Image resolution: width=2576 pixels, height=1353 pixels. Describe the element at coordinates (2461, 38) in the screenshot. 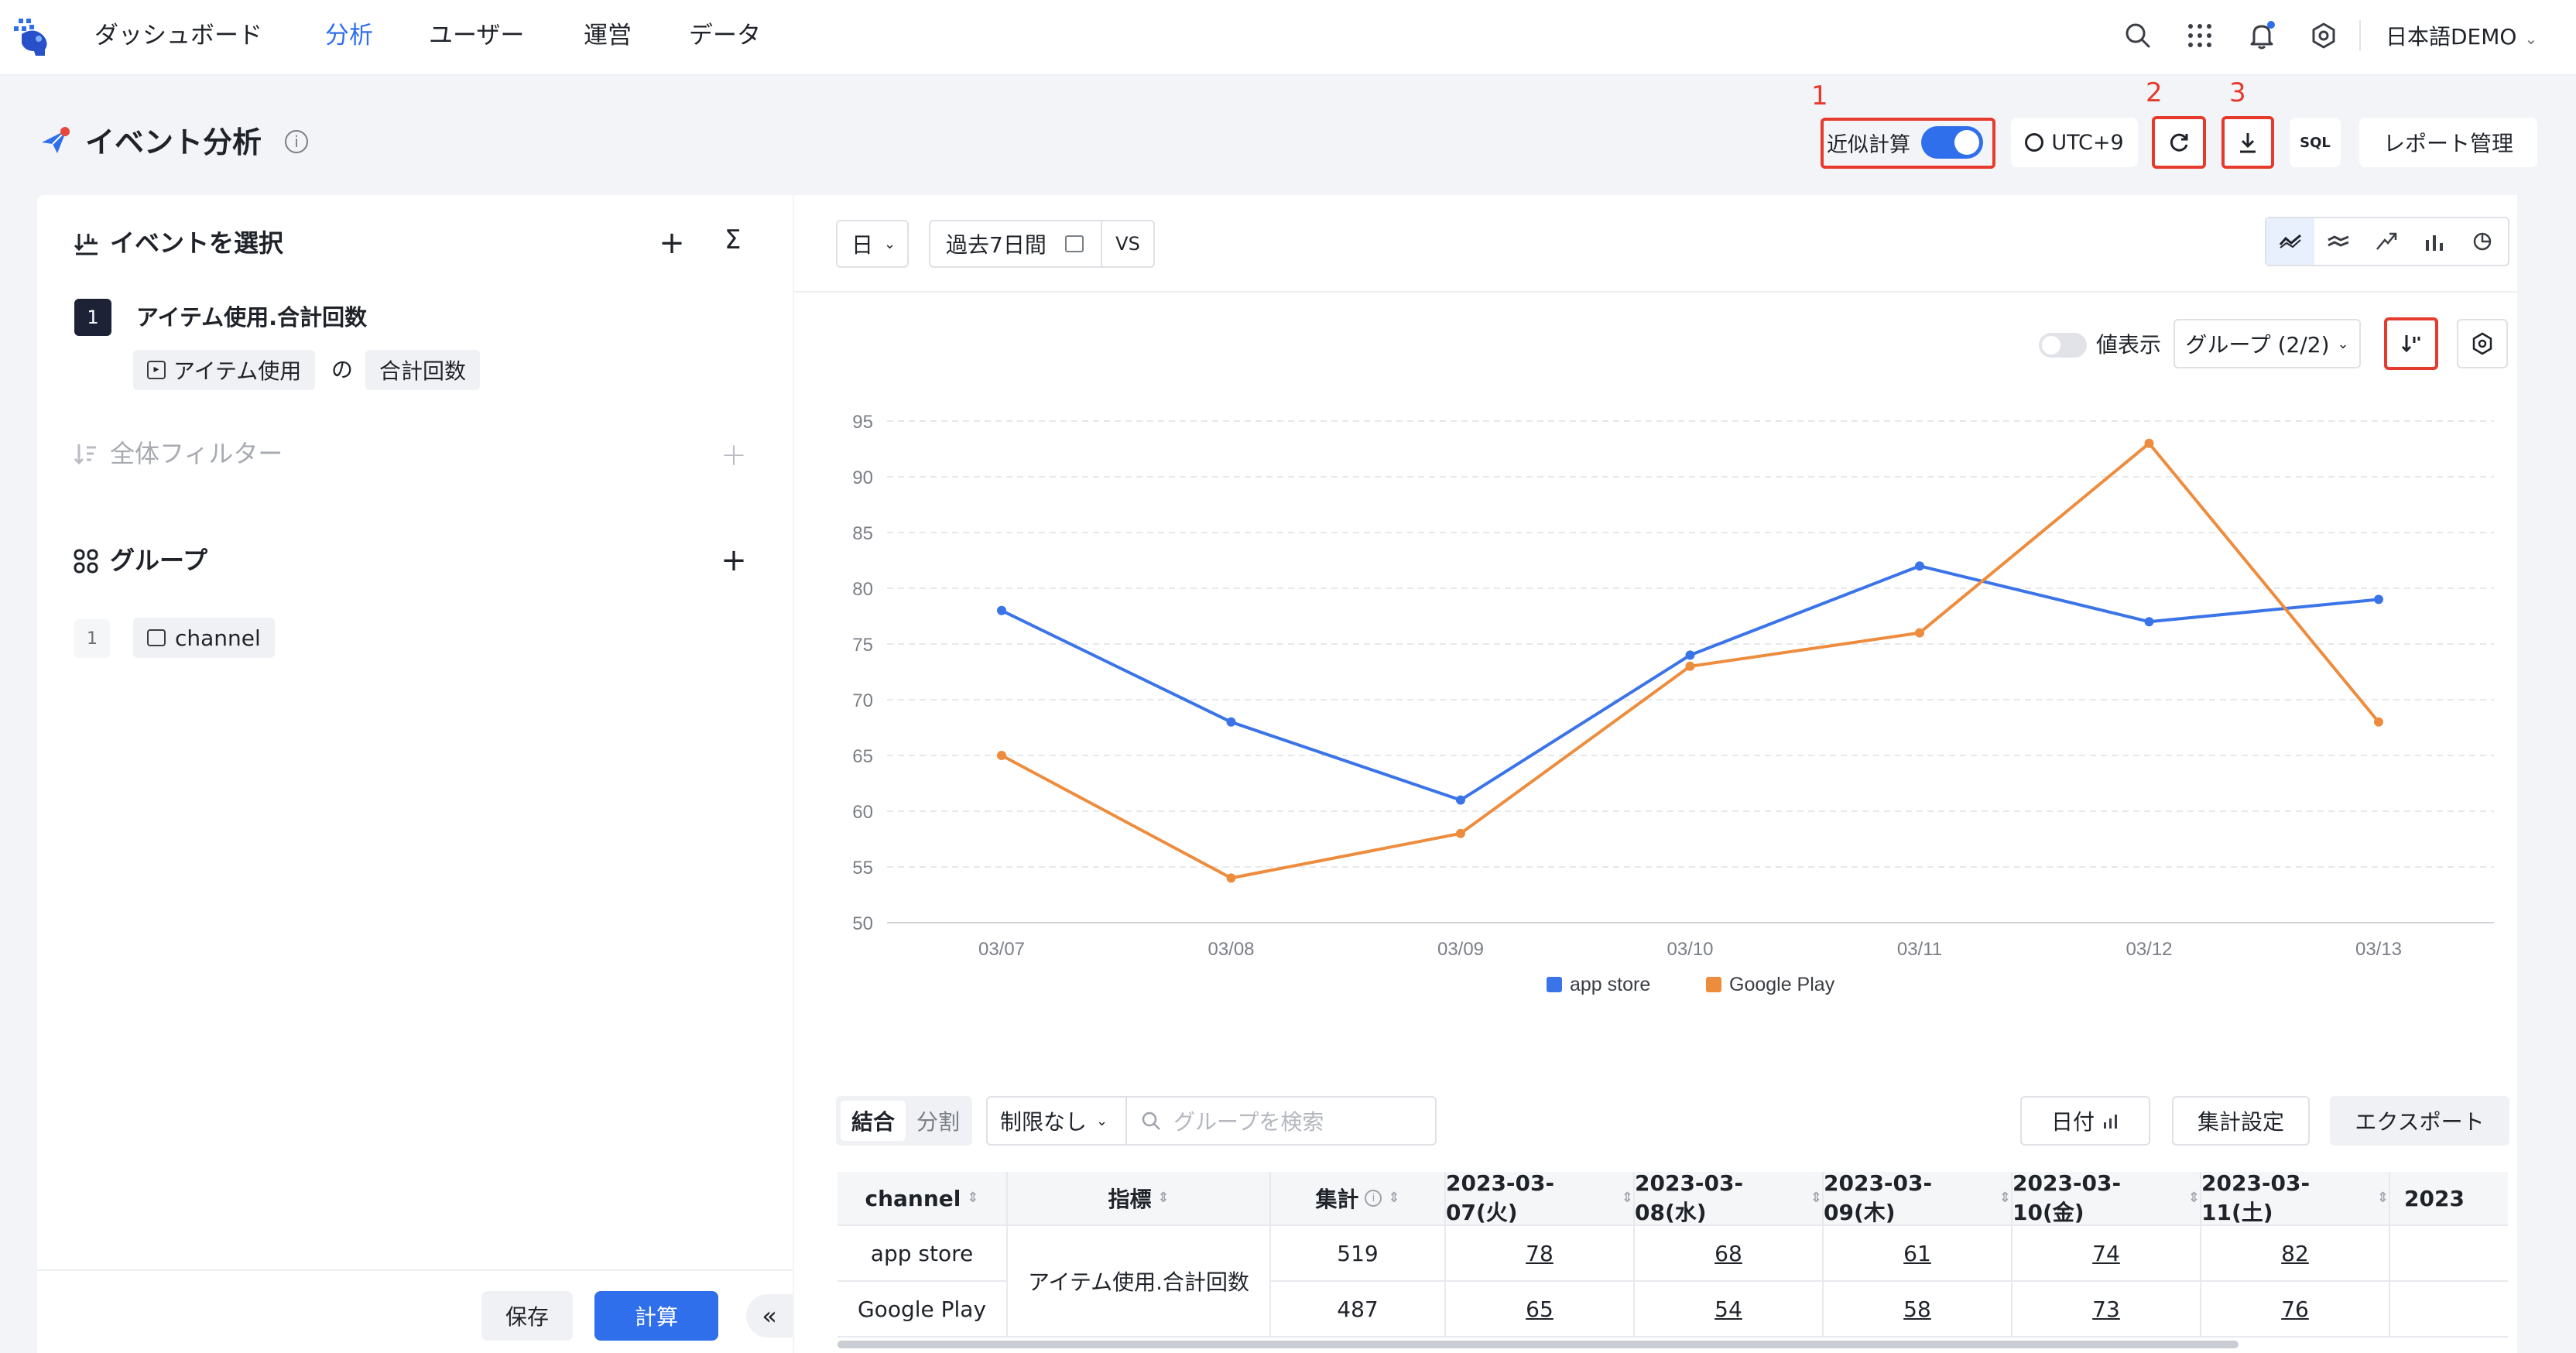

I see `language-selector: 日本語DEMO ⌄` at that location.